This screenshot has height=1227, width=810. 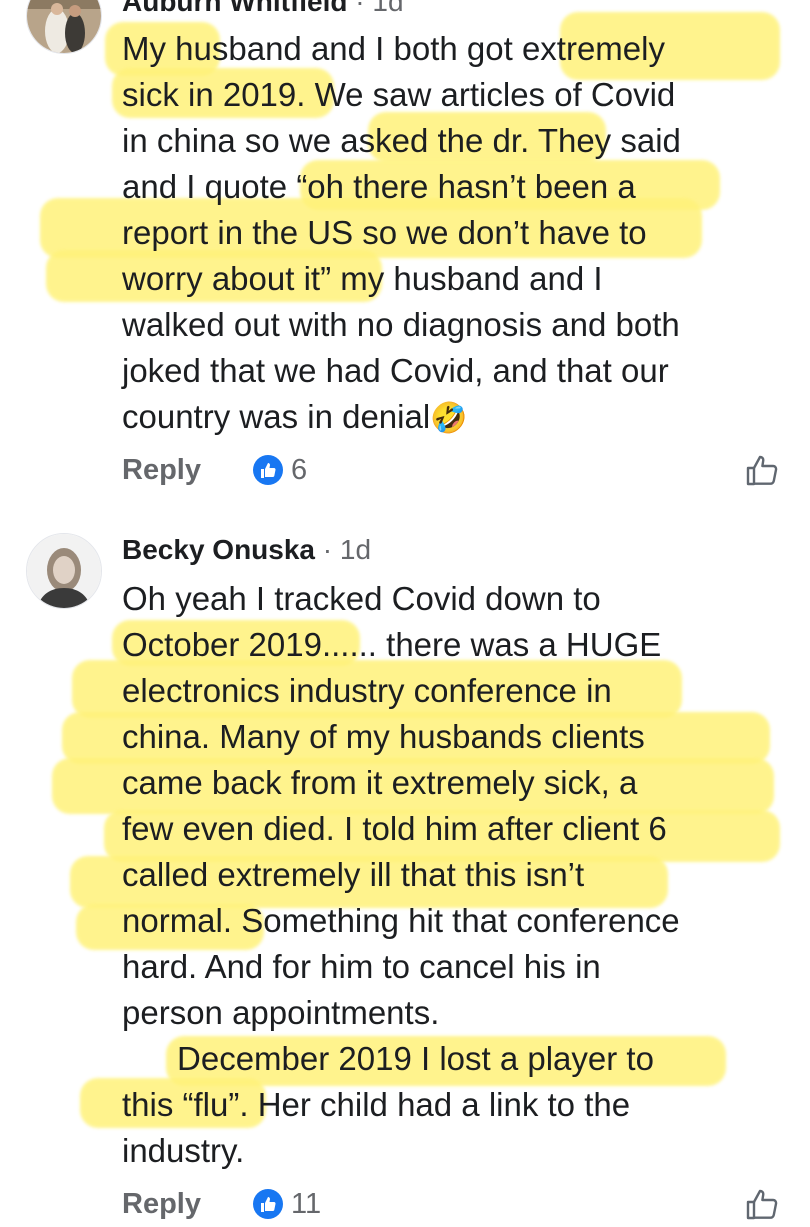 I want to click on comment-text-line: came back from it extremely sick, a, so click(x=380, y=782).